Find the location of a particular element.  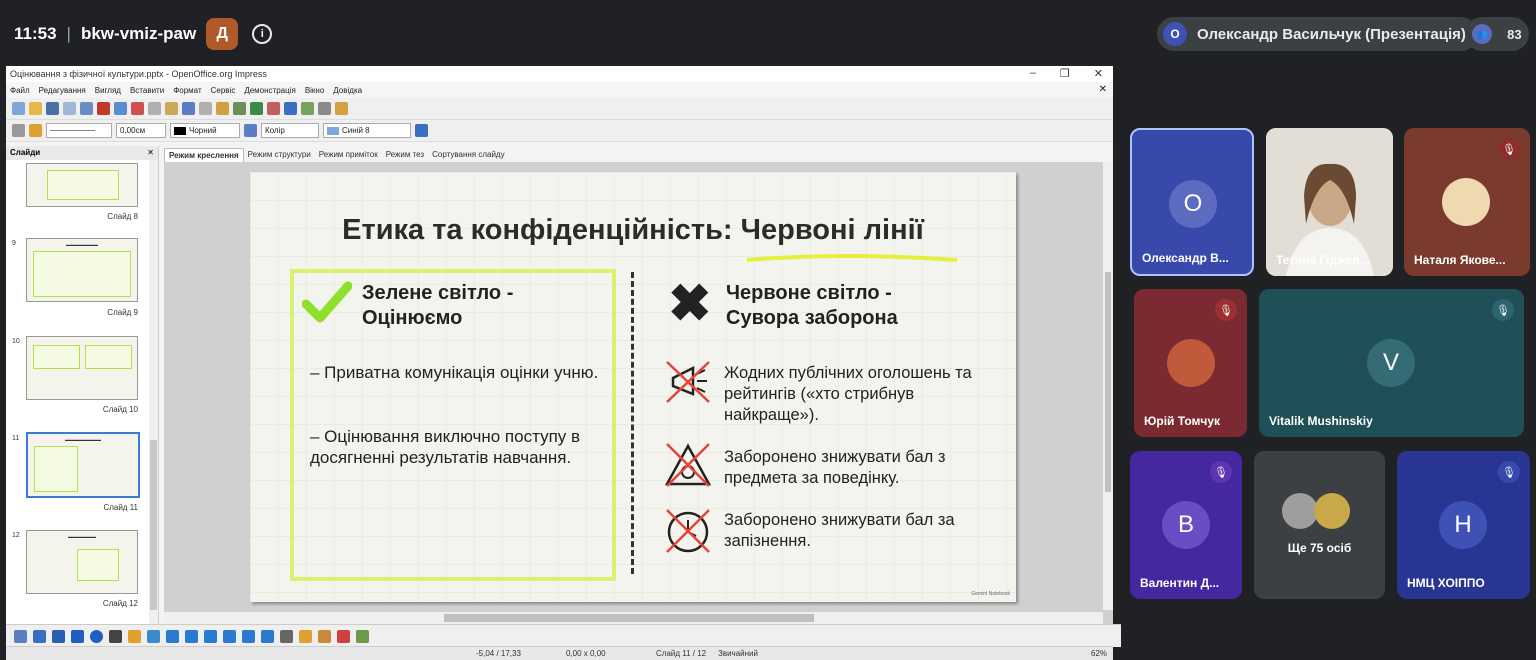

text-tool-icon is located at coordinates (115, 636).